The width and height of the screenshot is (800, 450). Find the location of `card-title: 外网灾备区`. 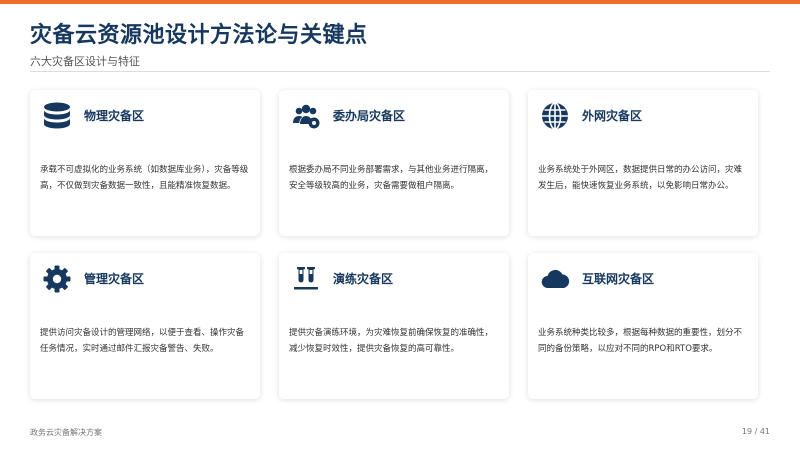

card-title: 外网灾备区 is located at coordinates (612, 116).